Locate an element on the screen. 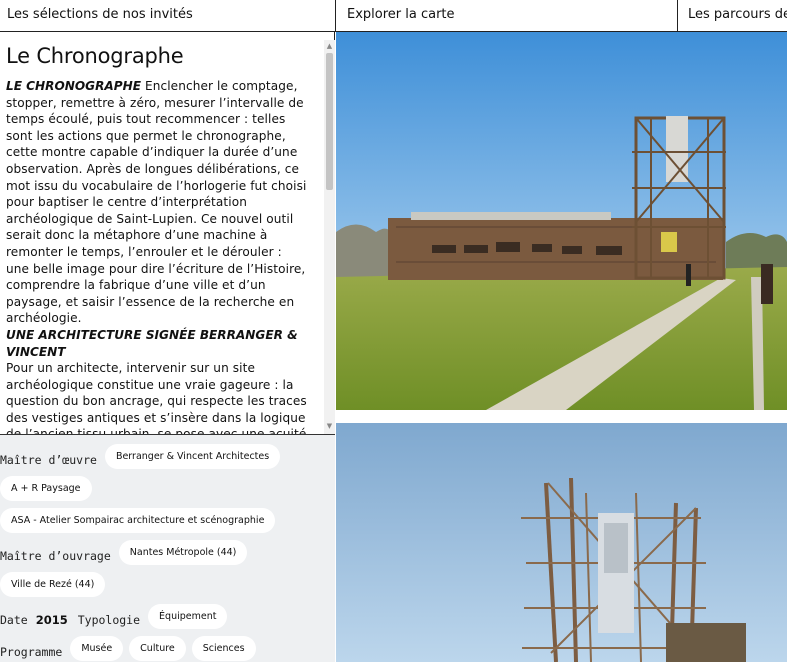 This screenshot has width=787, height=668. scroll-down-arrow-icon: ▼ is located at coordinates (329, 427).